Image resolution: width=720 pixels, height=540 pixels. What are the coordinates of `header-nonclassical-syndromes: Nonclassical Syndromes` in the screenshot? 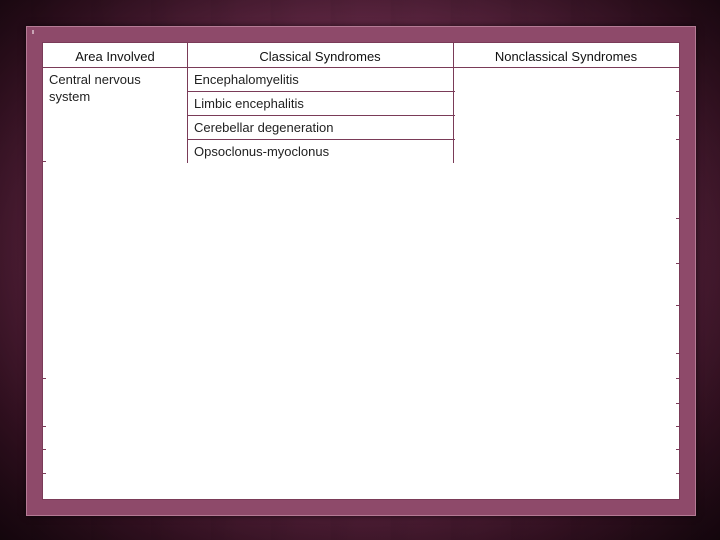 It's located at (566, 56).